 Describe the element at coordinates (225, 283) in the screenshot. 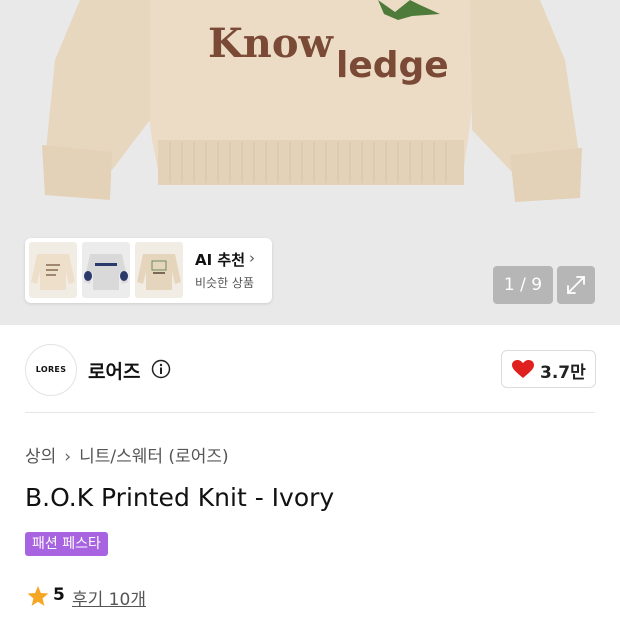

I see `ai-recommend-subtitle: 비슷한 상품` at that location.